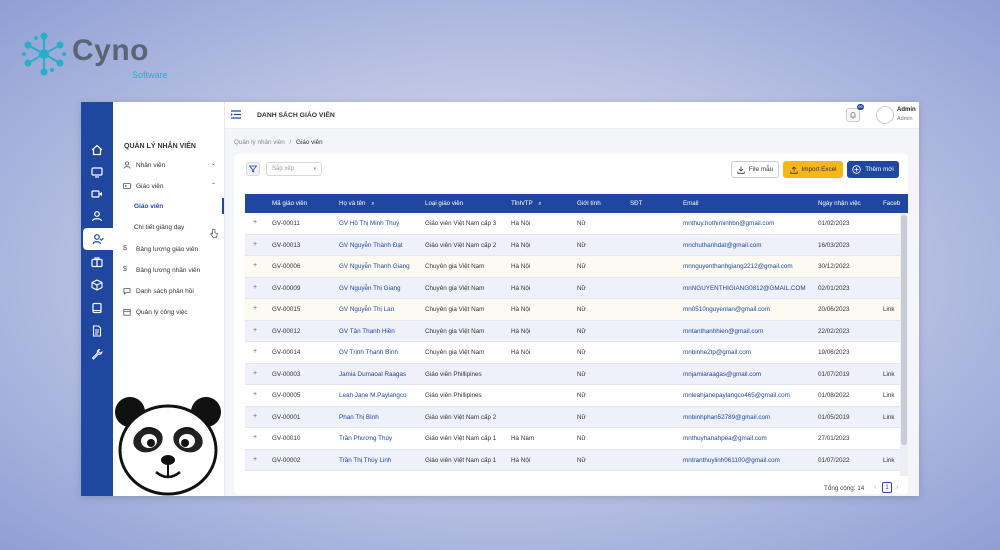 The width and height of the screenshot is (1000, 550). Describe the element at coordinates (744, 288) in the screenshot. I see `cell-email: mnNGUYENTHIGIANG0812@GMAIL.COM` at that location.